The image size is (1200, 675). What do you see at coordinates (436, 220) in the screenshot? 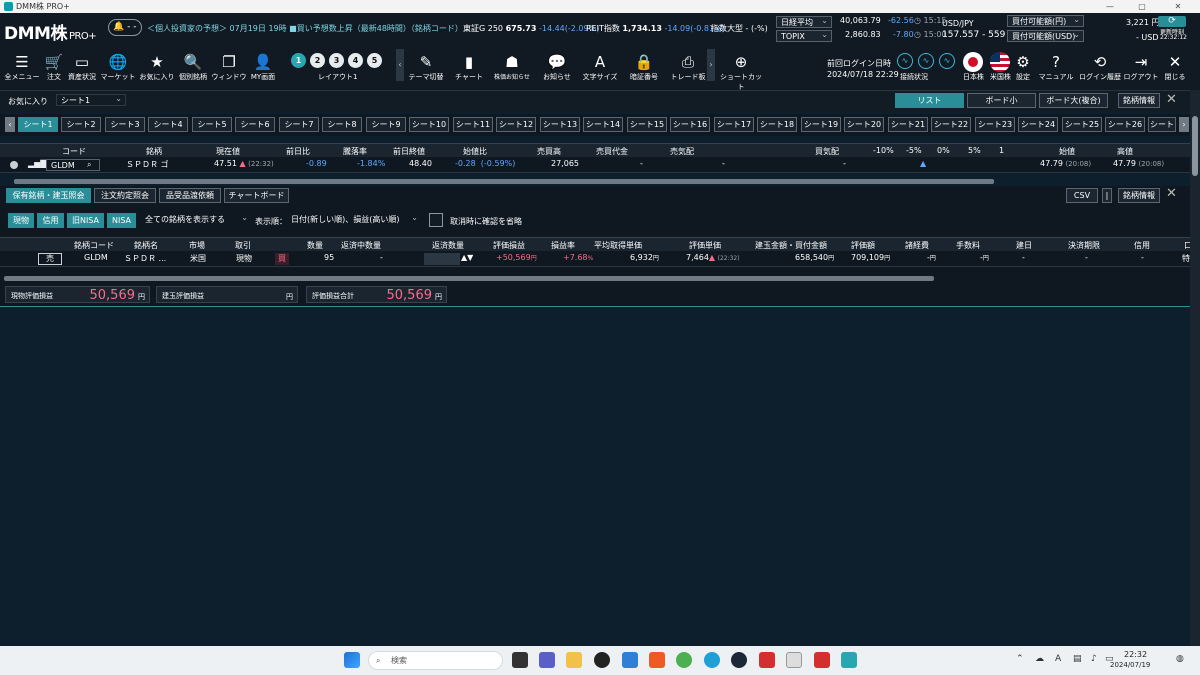
I see `skip-confirm-checkbox` at bounding box center [436, 220].